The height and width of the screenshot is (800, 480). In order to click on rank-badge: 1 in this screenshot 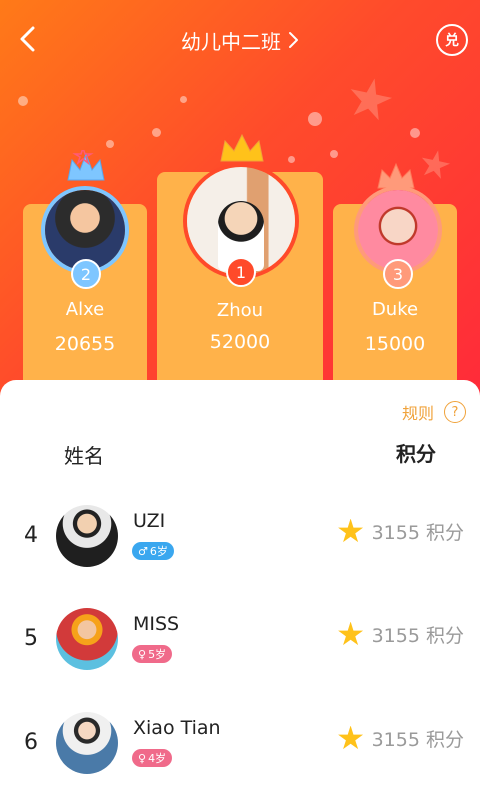, I will do `click(241, 272)`.